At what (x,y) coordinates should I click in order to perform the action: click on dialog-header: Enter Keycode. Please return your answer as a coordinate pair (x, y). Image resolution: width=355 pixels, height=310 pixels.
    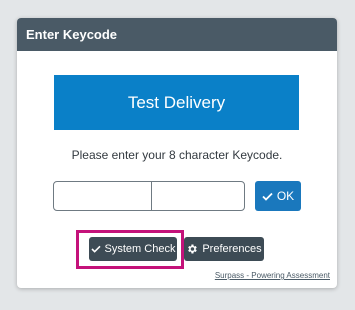
    Looking at the image, I should click on (177, 34).